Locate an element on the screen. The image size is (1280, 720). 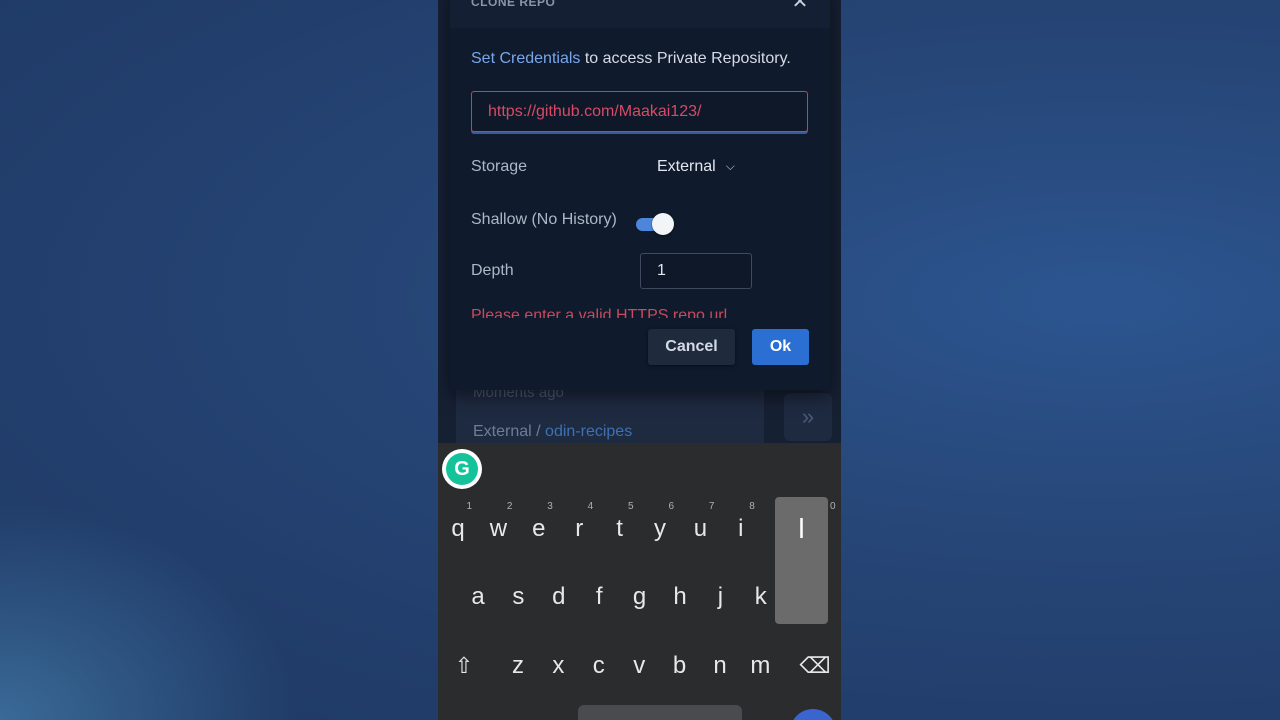
key-label: g is located at coordinates (639, 596).